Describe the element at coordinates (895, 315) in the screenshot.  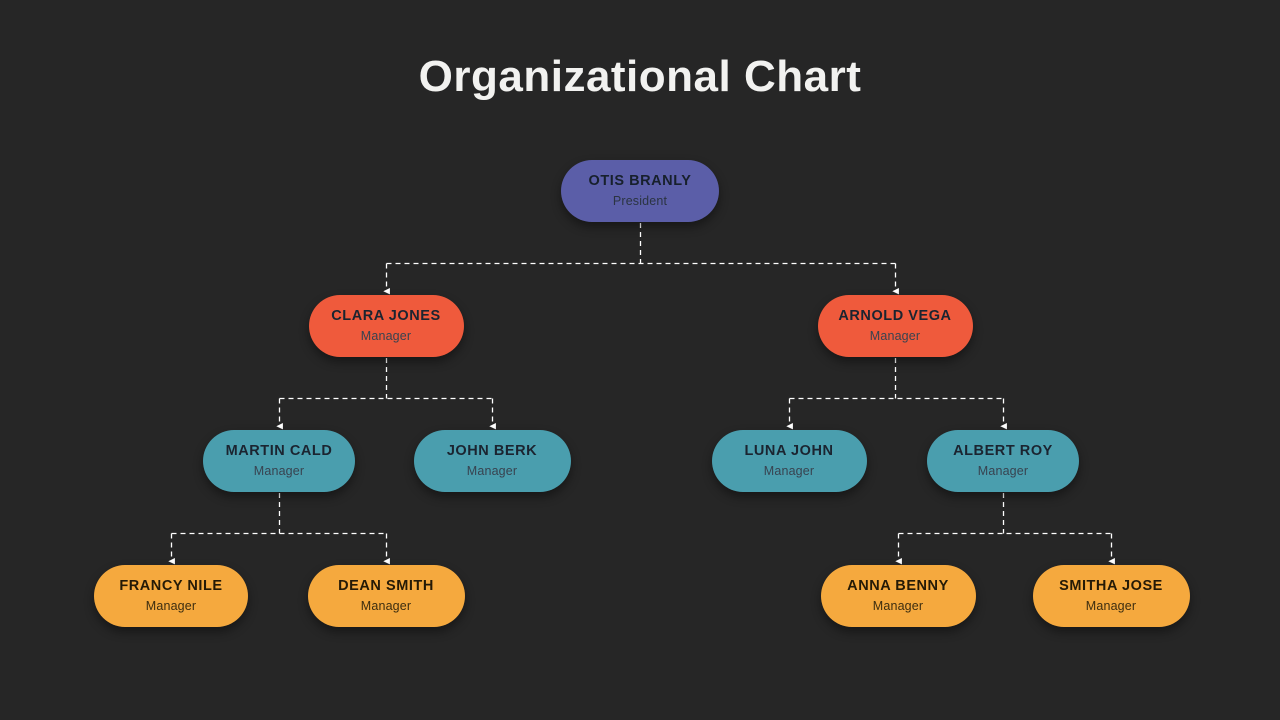
I see `org-node-name: ARNOLD VEGA` at that location.